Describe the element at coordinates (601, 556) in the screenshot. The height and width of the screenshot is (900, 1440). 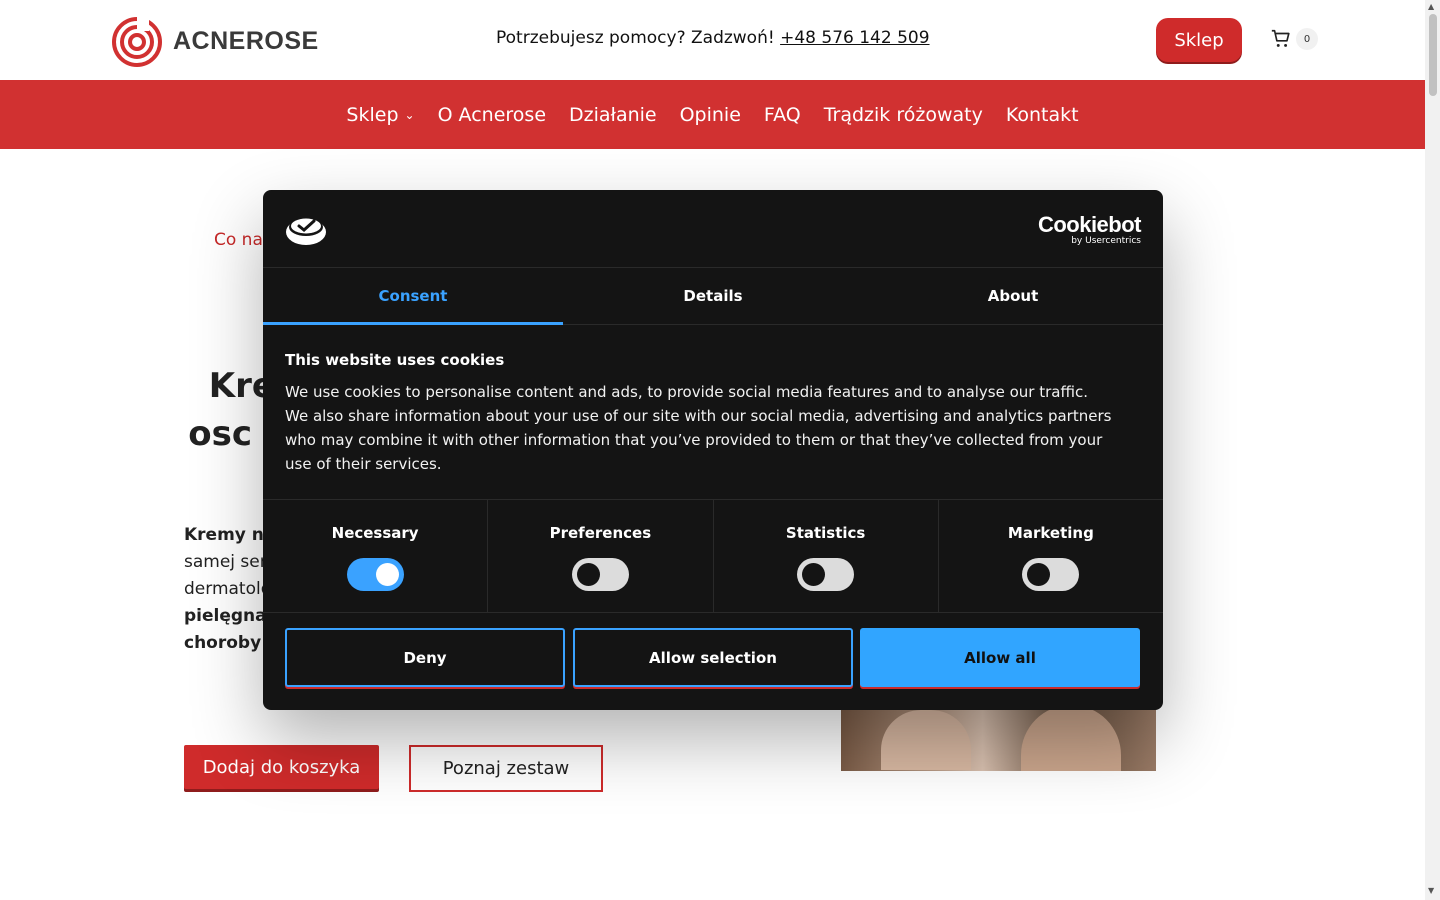
I see `toggle-group-preferences: Preferences` at that location.